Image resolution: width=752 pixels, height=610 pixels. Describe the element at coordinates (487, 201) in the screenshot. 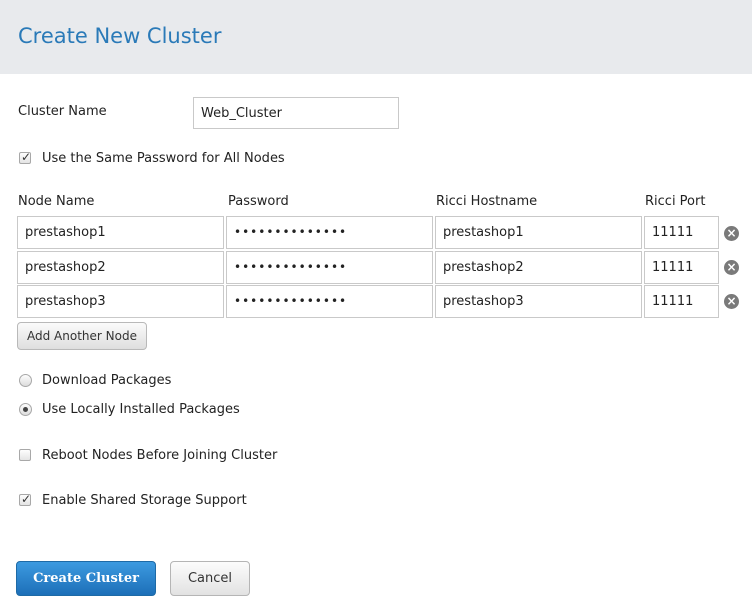

I see `header-ricci-hostname: Ricci Hostname` at that location.